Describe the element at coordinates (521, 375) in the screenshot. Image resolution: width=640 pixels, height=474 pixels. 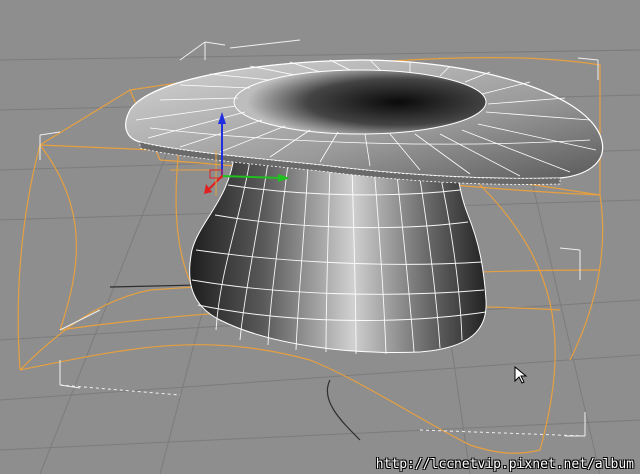
I see `arrow-cursor-icon` at that location.